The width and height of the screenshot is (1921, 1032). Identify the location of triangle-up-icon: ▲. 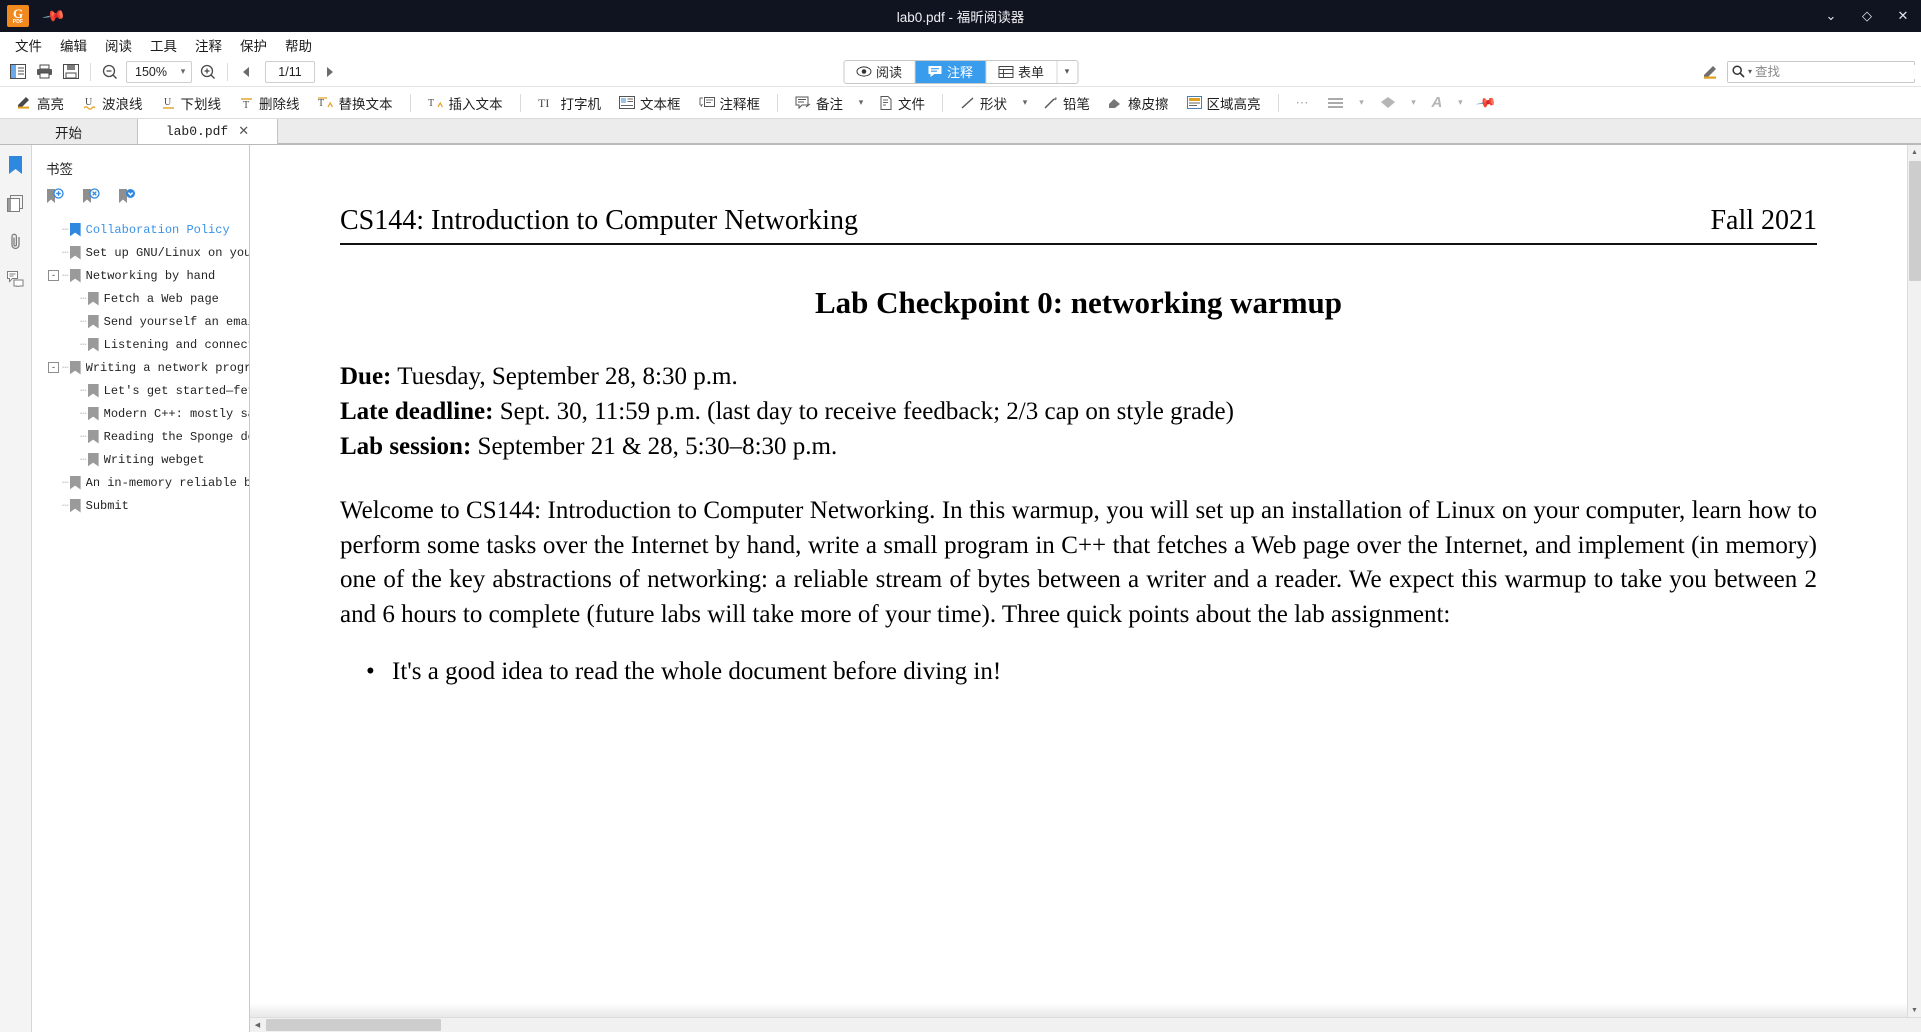
(1914, 152).